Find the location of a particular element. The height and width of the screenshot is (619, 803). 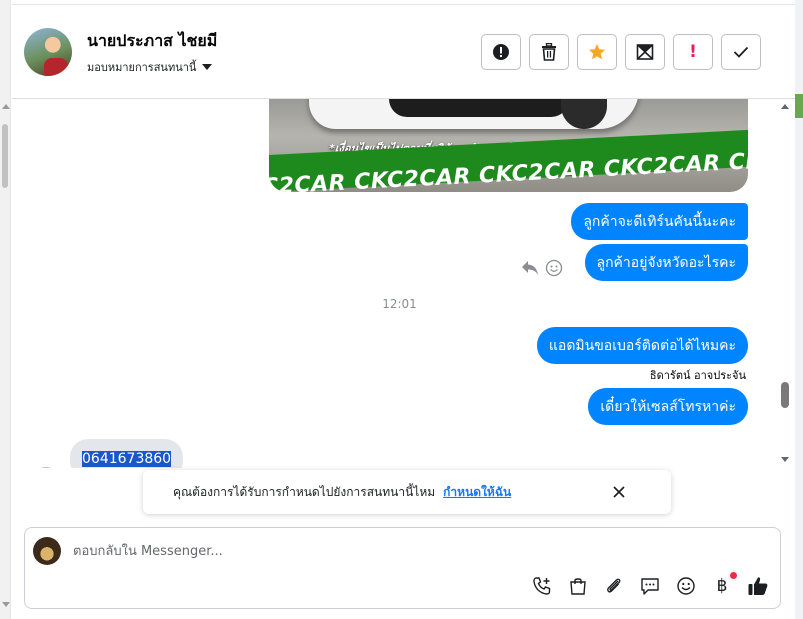

star-icon is located at coordinates (597, 52).